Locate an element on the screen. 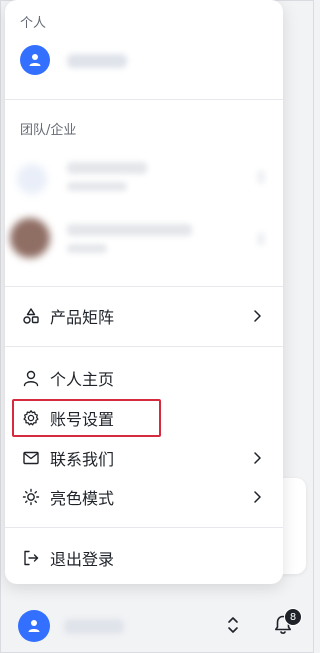  logout-icon is located at coordinates (31, 558).